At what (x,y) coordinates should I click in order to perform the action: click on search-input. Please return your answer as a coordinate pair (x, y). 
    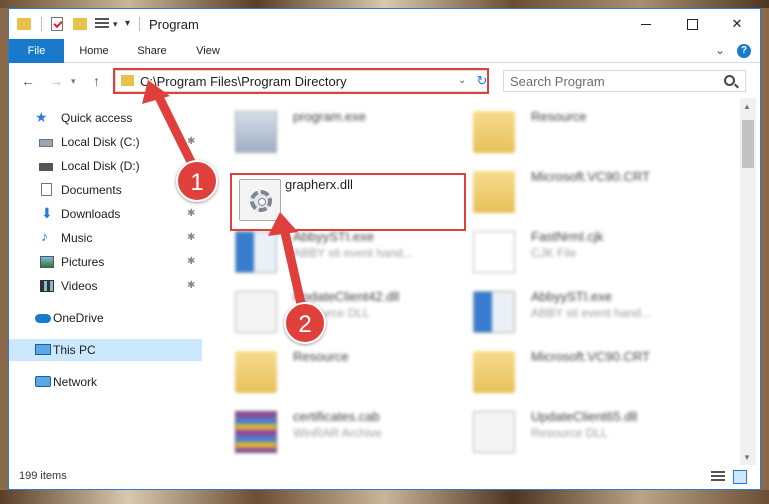
    Looking at the image, I should click on (610, 81).